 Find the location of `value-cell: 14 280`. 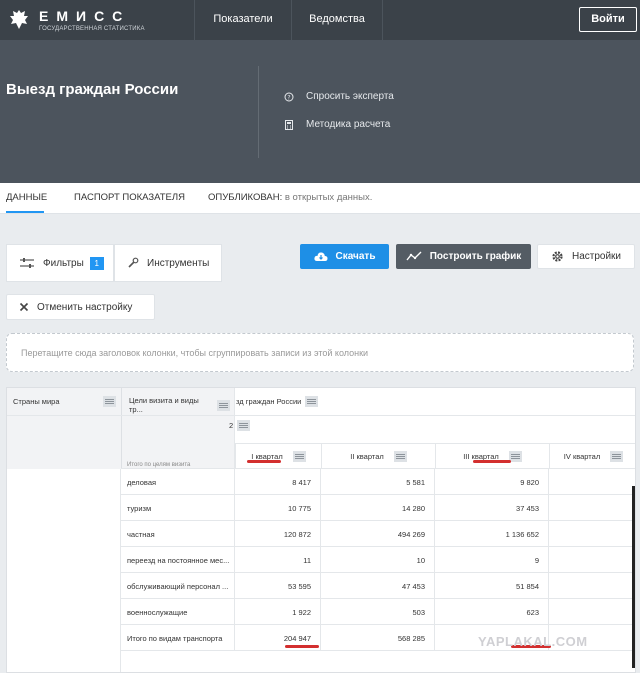

value-cell: 14 280 is located at coordinates (378, 508).